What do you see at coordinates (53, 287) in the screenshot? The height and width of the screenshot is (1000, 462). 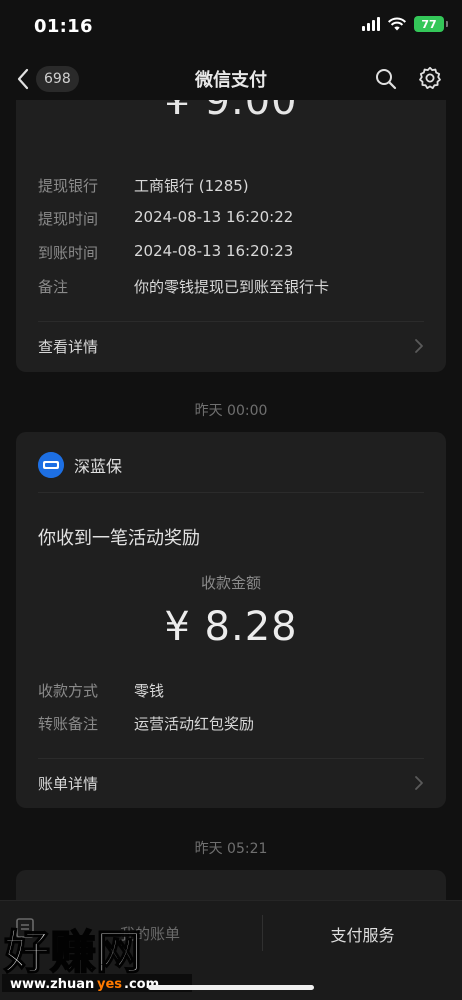 I see `detail-key: 备注` at bounding box center [53, 287].